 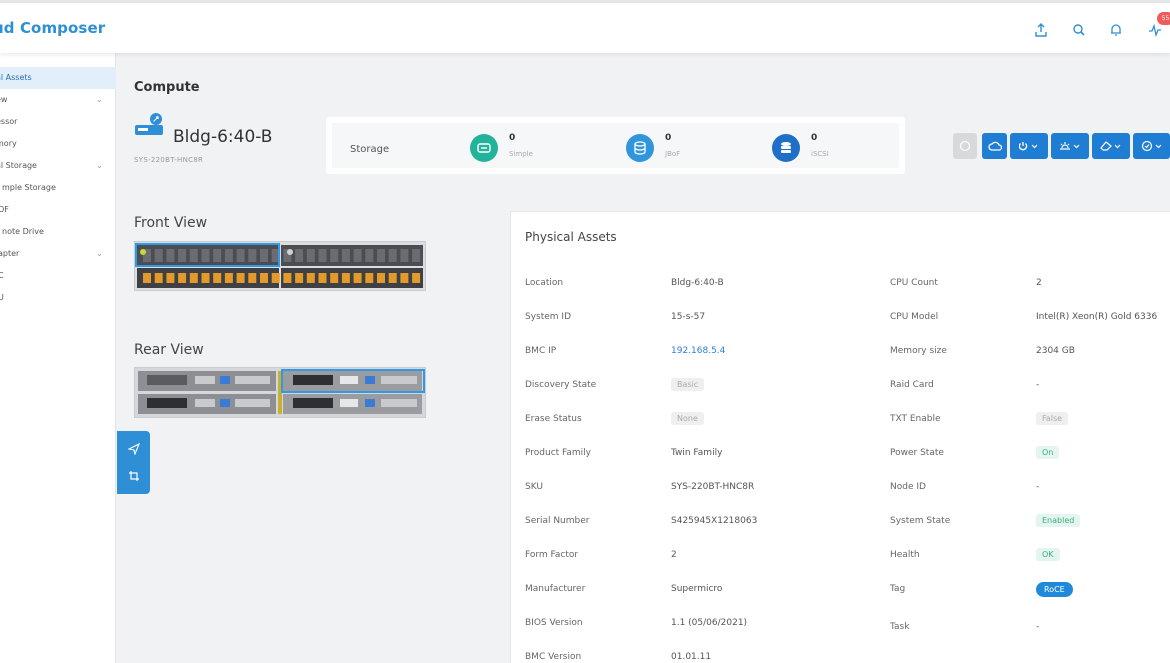 I want to click on sidebar-item-simple-storage: mple Storage, so click(x=58, y=188).